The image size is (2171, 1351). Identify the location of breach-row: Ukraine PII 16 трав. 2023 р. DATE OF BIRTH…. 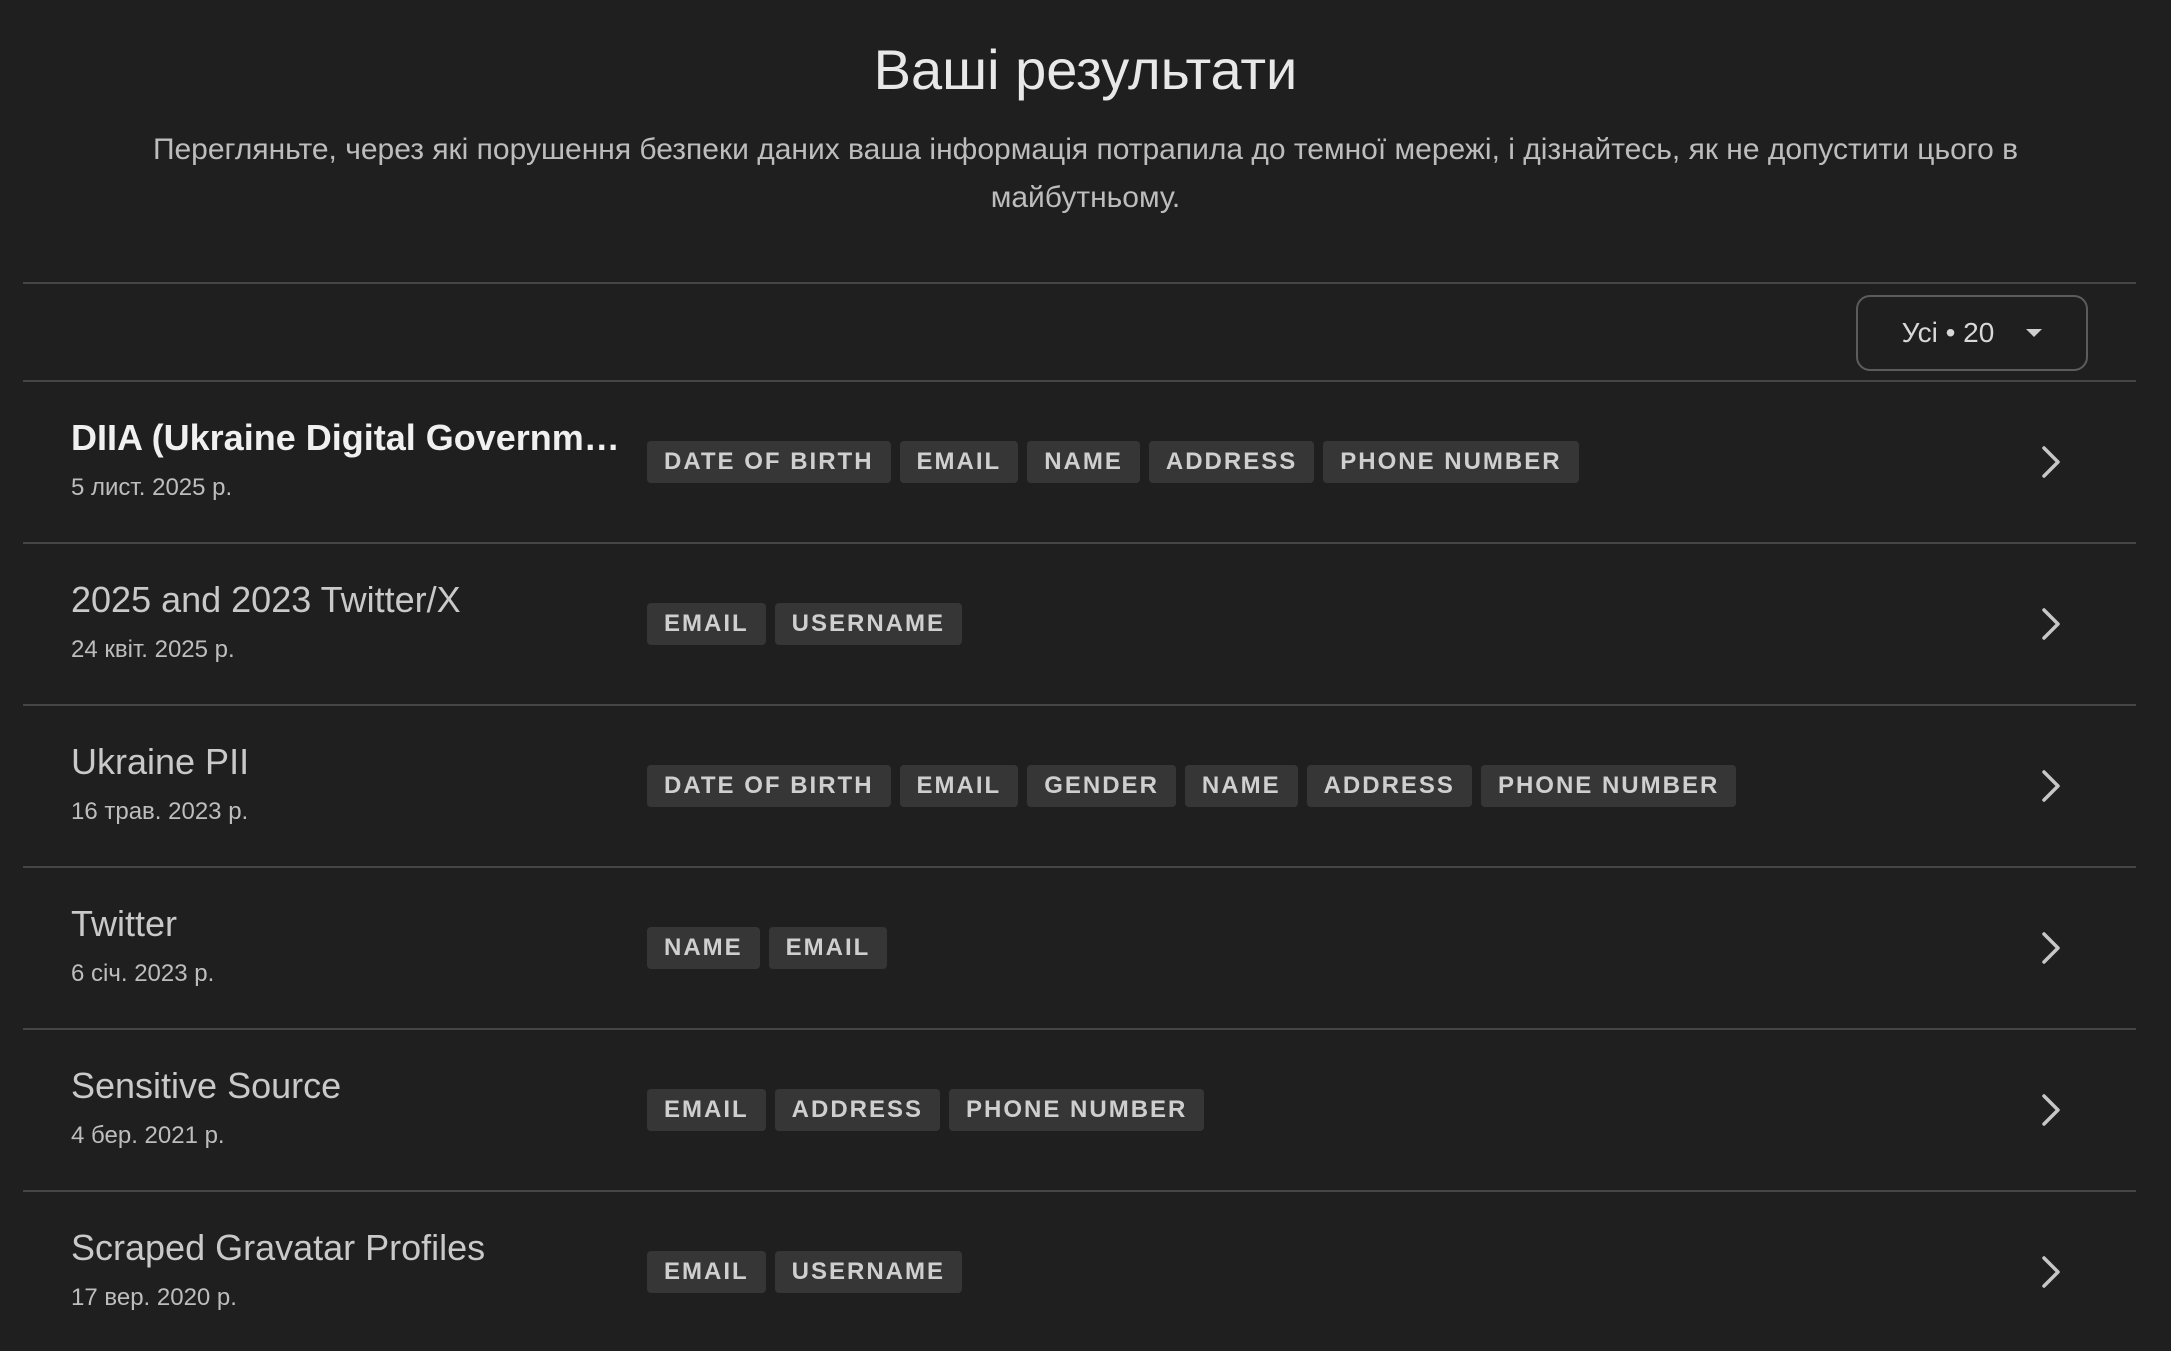
(1079, 786).